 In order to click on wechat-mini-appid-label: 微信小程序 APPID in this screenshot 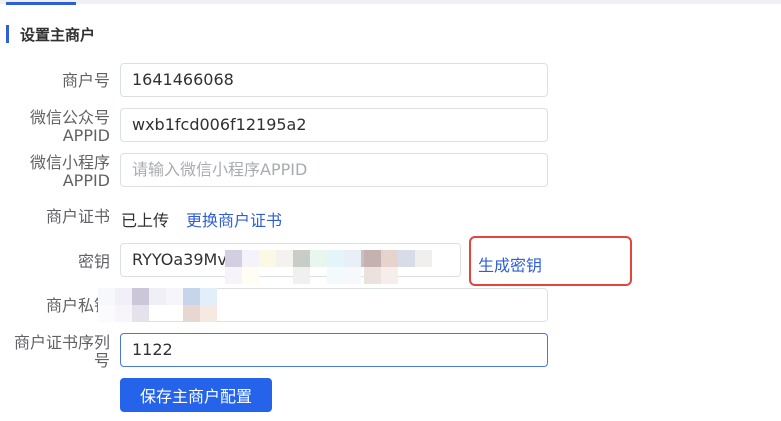, I will do `click(70, 172)`.